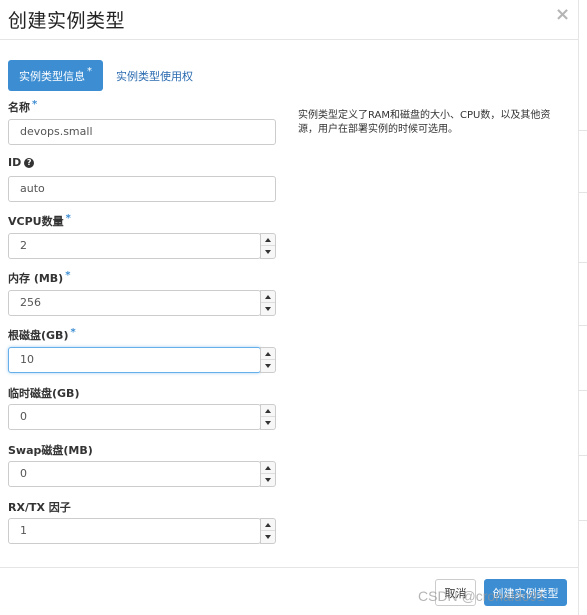 The width and height of the screenshot is (587, 615). Describe the element at coordinates (134, 474) in the screenshot. I see `swap-input: 0` at that location.